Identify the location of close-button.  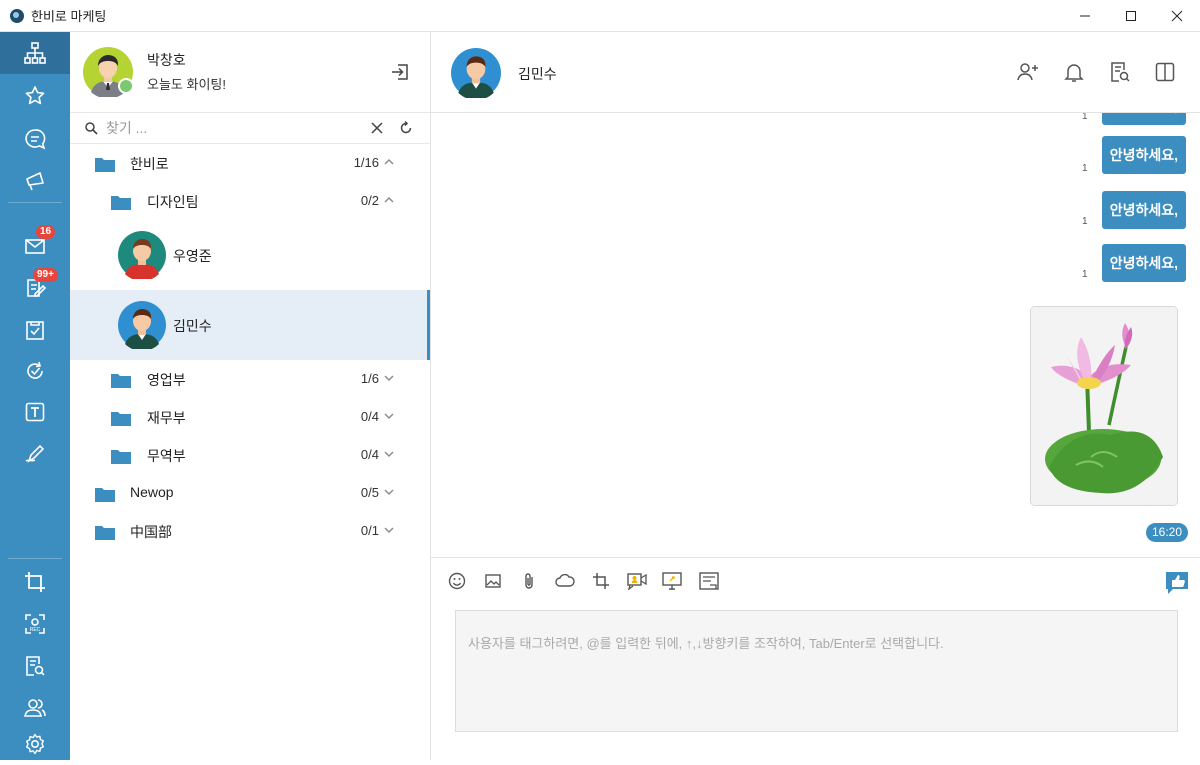
(1177, 16).